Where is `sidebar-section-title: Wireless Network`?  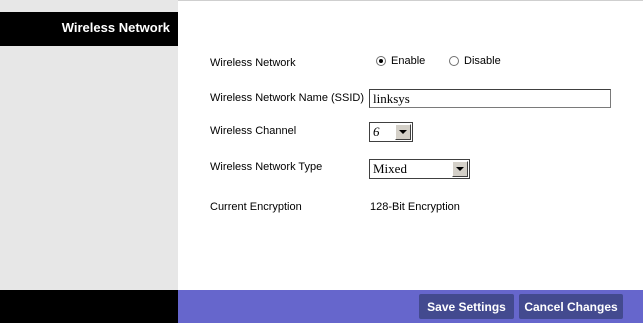
sidebar-section-title: Wireless Network is located at coordinates (115, 27).